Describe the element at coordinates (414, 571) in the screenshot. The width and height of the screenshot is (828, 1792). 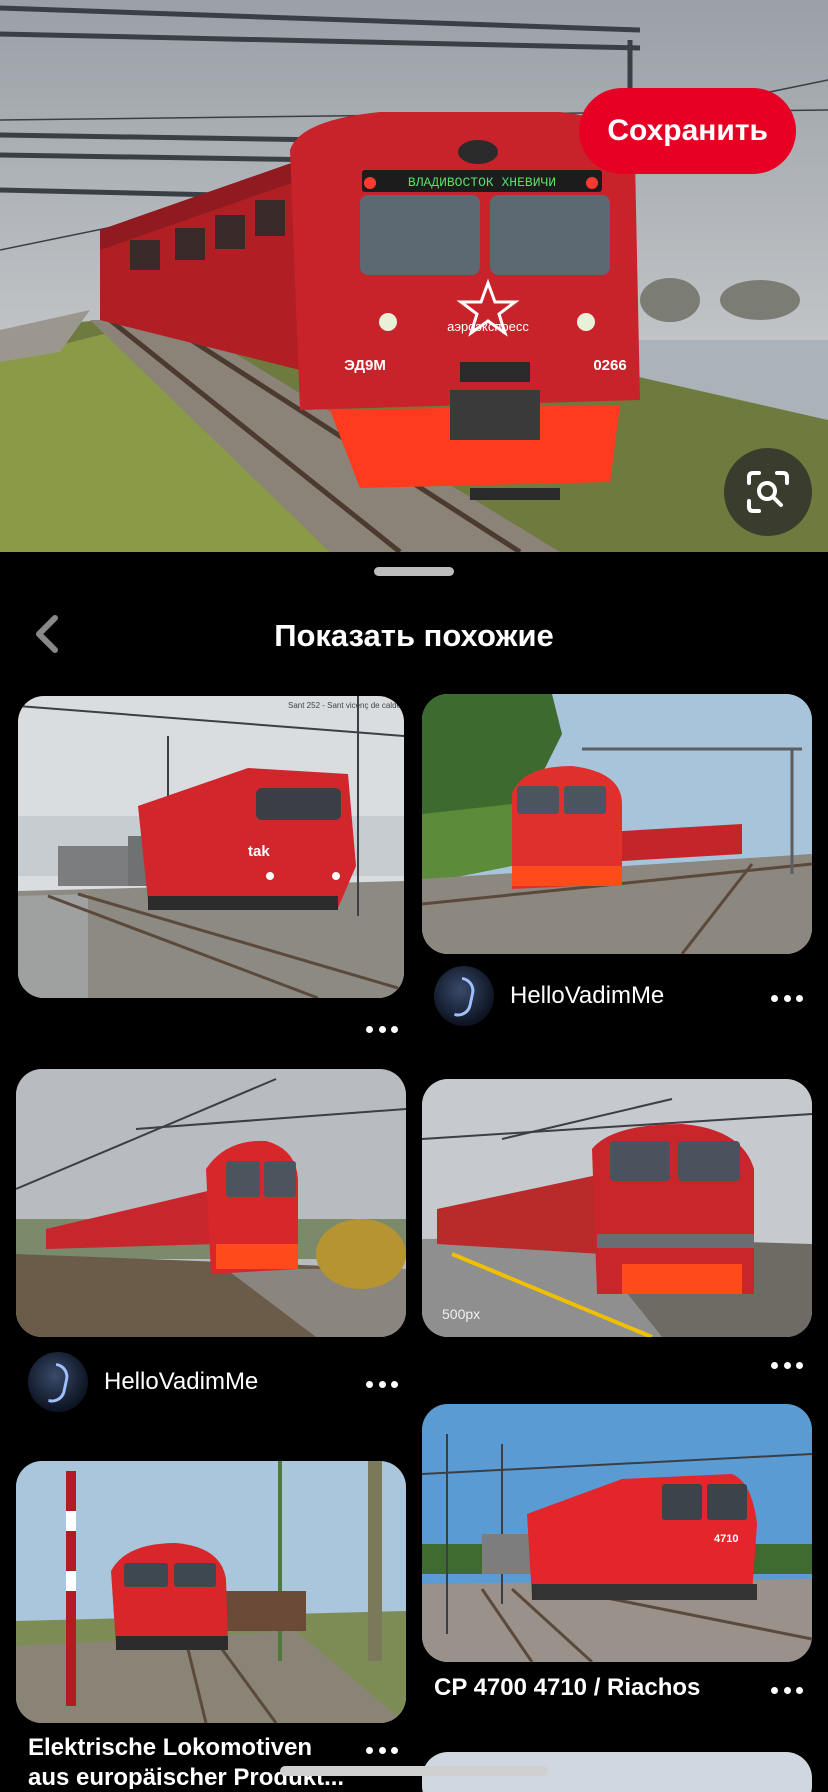
I see `sheet-drag-handle` at that location.